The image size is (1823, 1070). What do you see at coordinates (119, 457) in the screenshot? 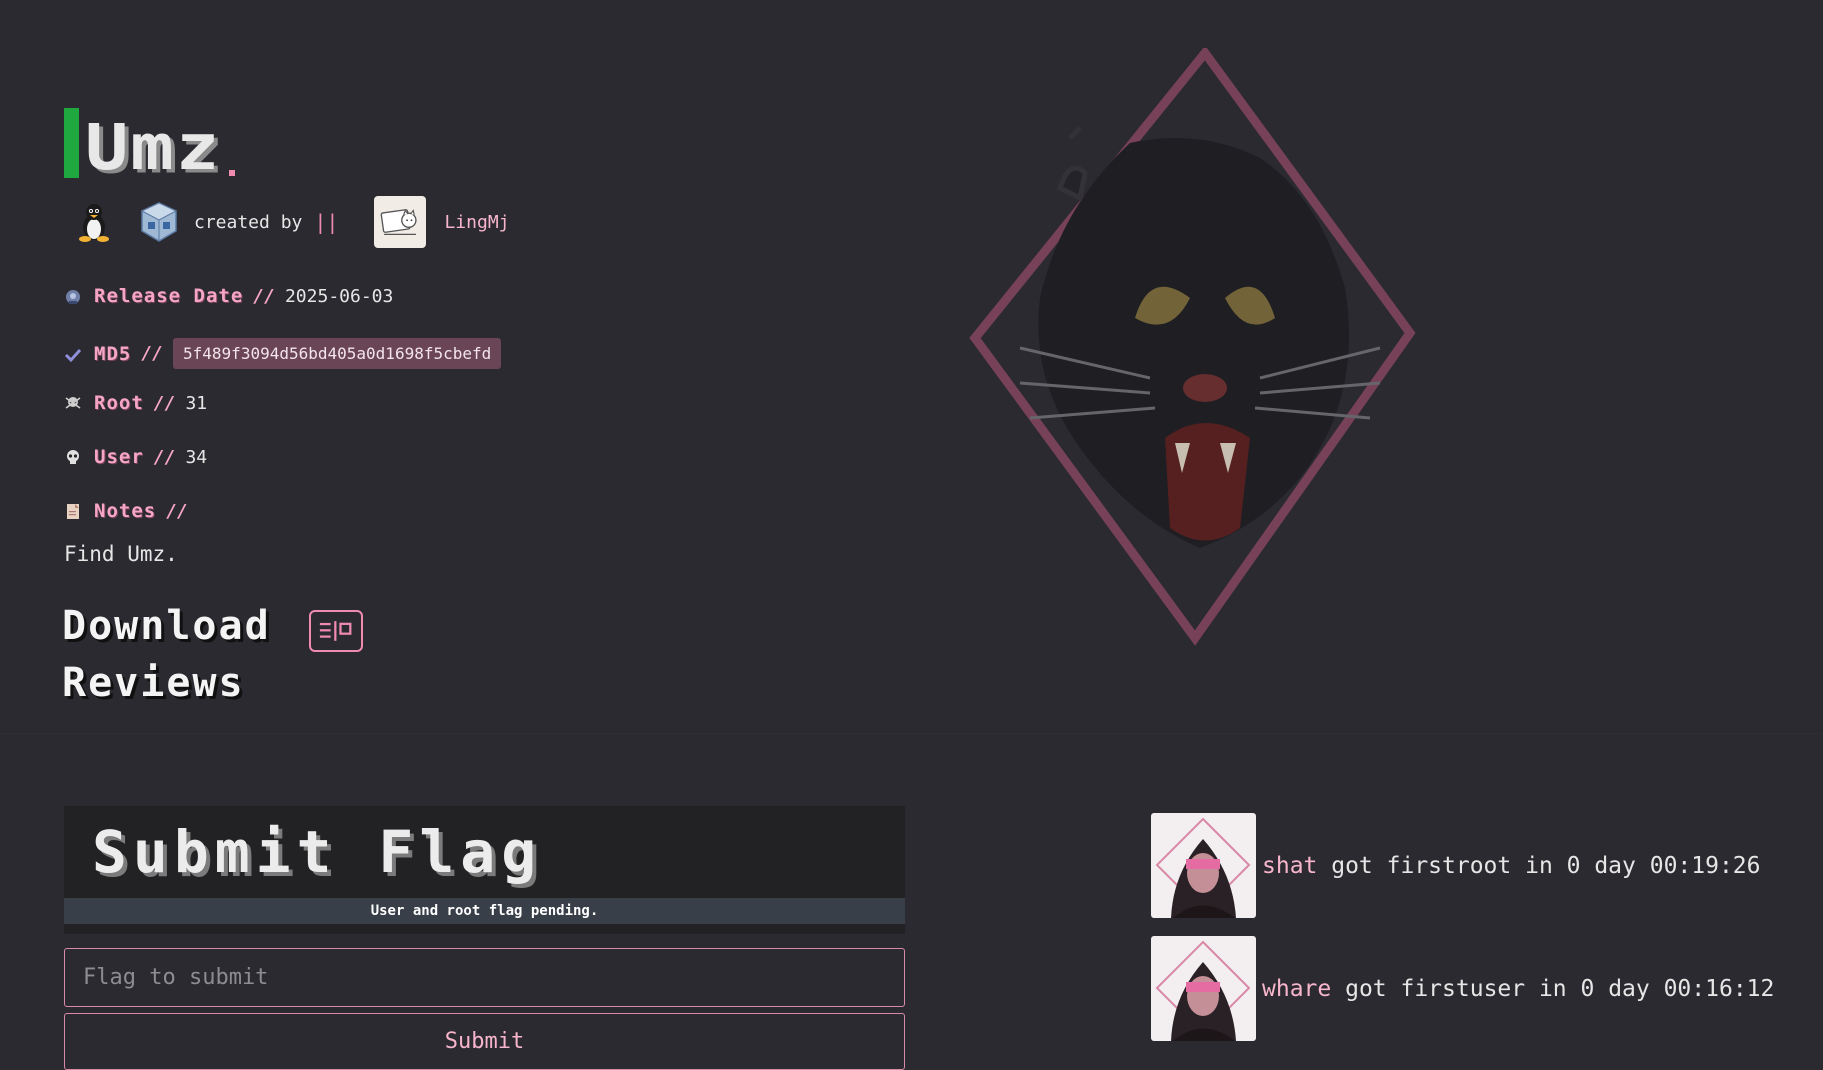
I see `user-label: User` at bounding box center [119, 457].